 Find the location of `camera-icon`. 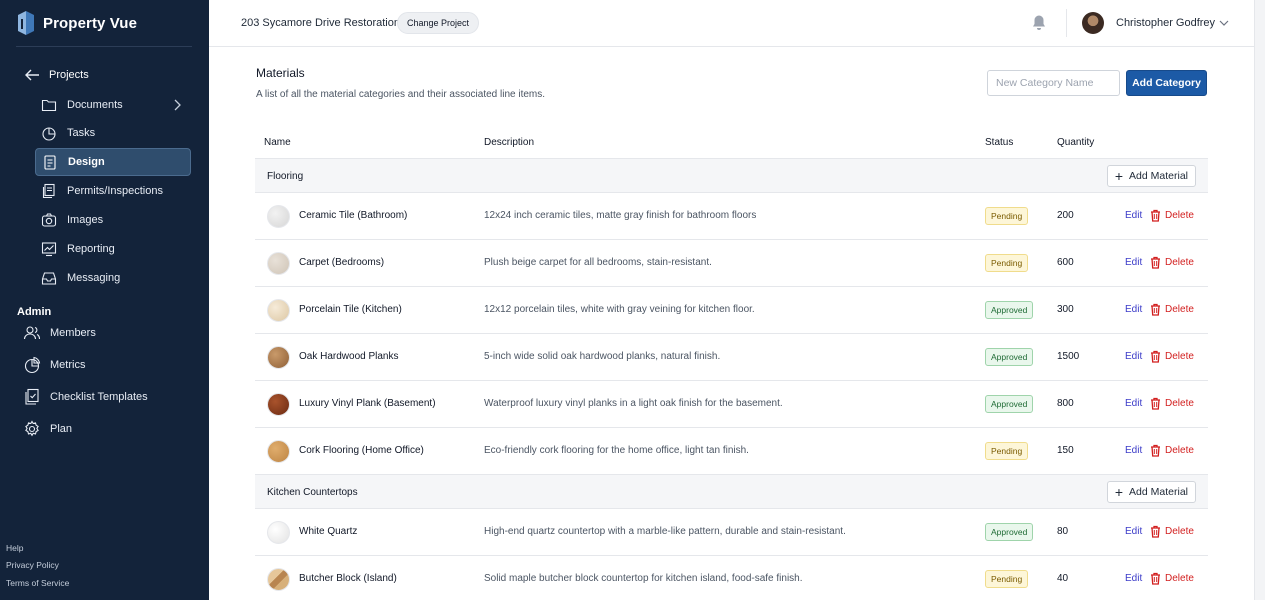

camera-icon is located at coordinates (49, 220).